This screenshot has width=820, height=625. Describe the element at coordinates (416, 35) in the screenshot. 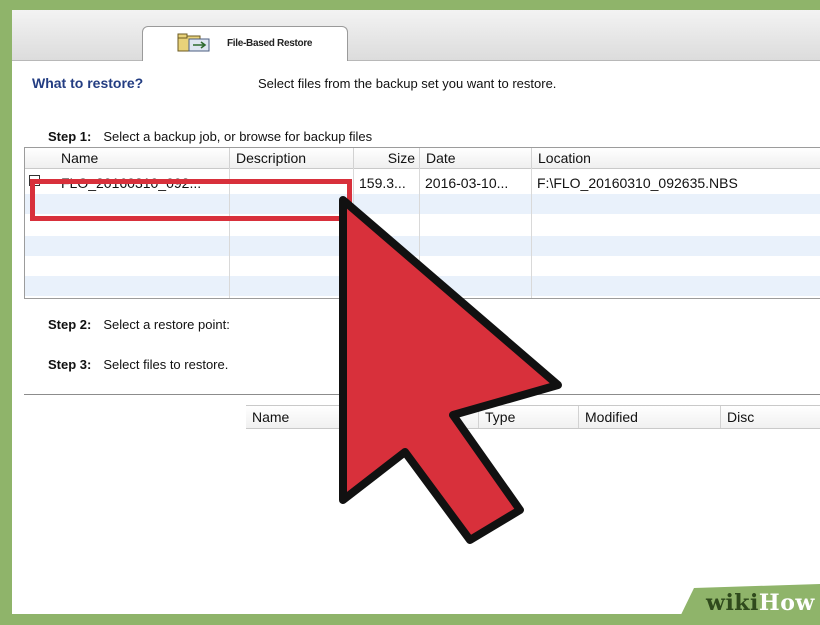

I see `tab-strip: File-Based Restore` at that location.